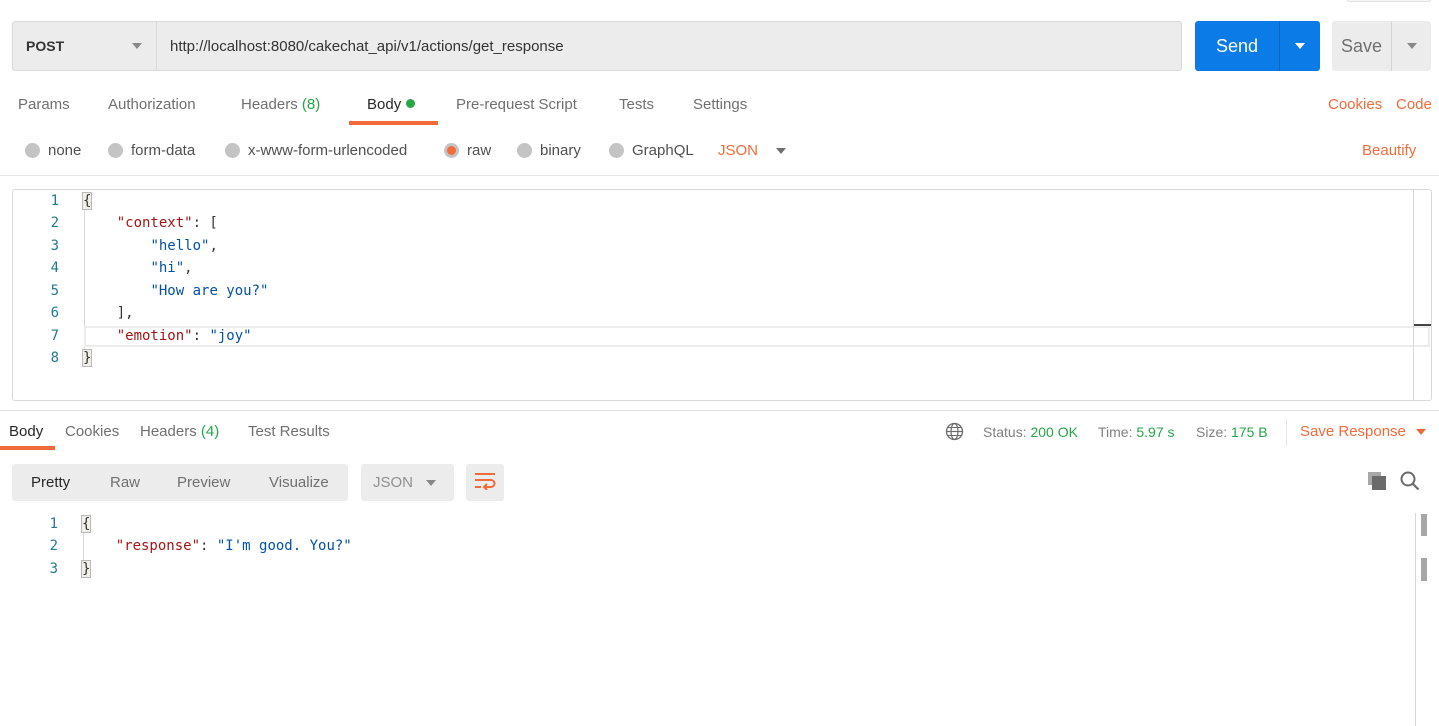 This screenshot has width=1439, height=726. Describe the element at coordinates (92, 431) in the screenshot. I see `resp-tab-cookies: Cookies` at that location.